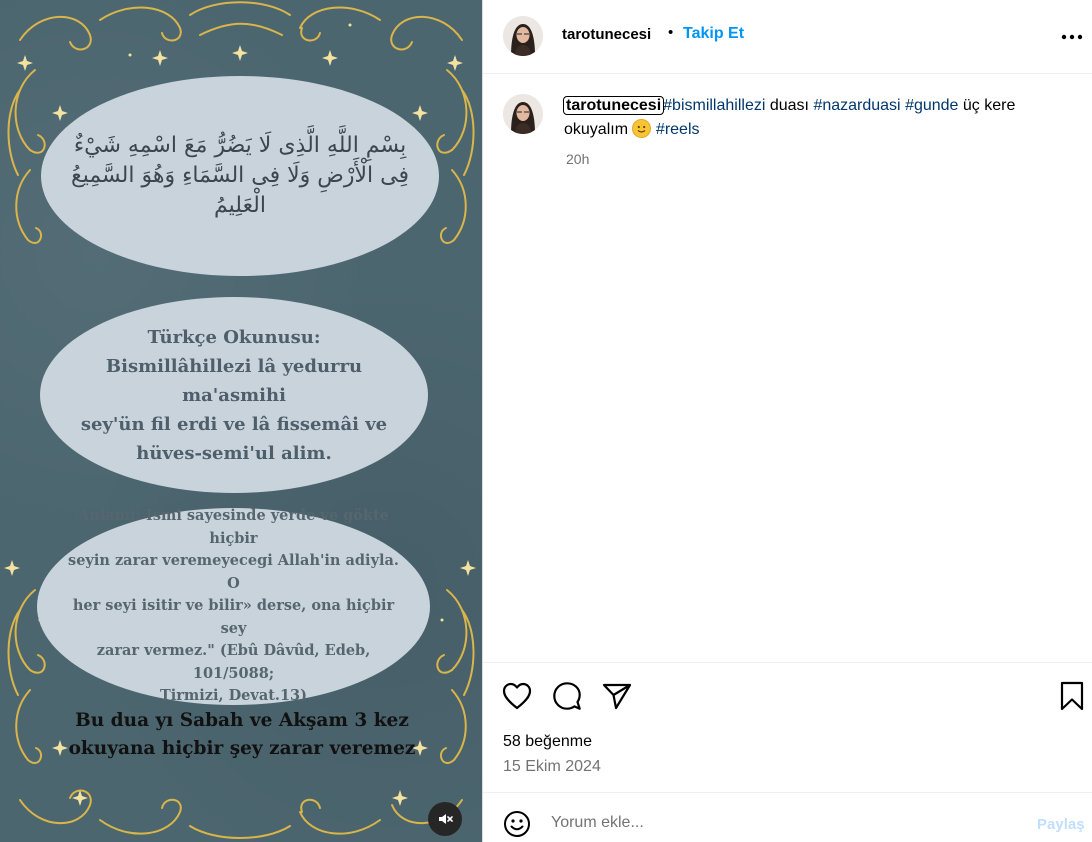 Image resolution: width=1092 pixels, height=842 pixels. Describe the element at coordinates (606, 34) in the screenshot. I see `header-username: tarotunecesi` at that location.